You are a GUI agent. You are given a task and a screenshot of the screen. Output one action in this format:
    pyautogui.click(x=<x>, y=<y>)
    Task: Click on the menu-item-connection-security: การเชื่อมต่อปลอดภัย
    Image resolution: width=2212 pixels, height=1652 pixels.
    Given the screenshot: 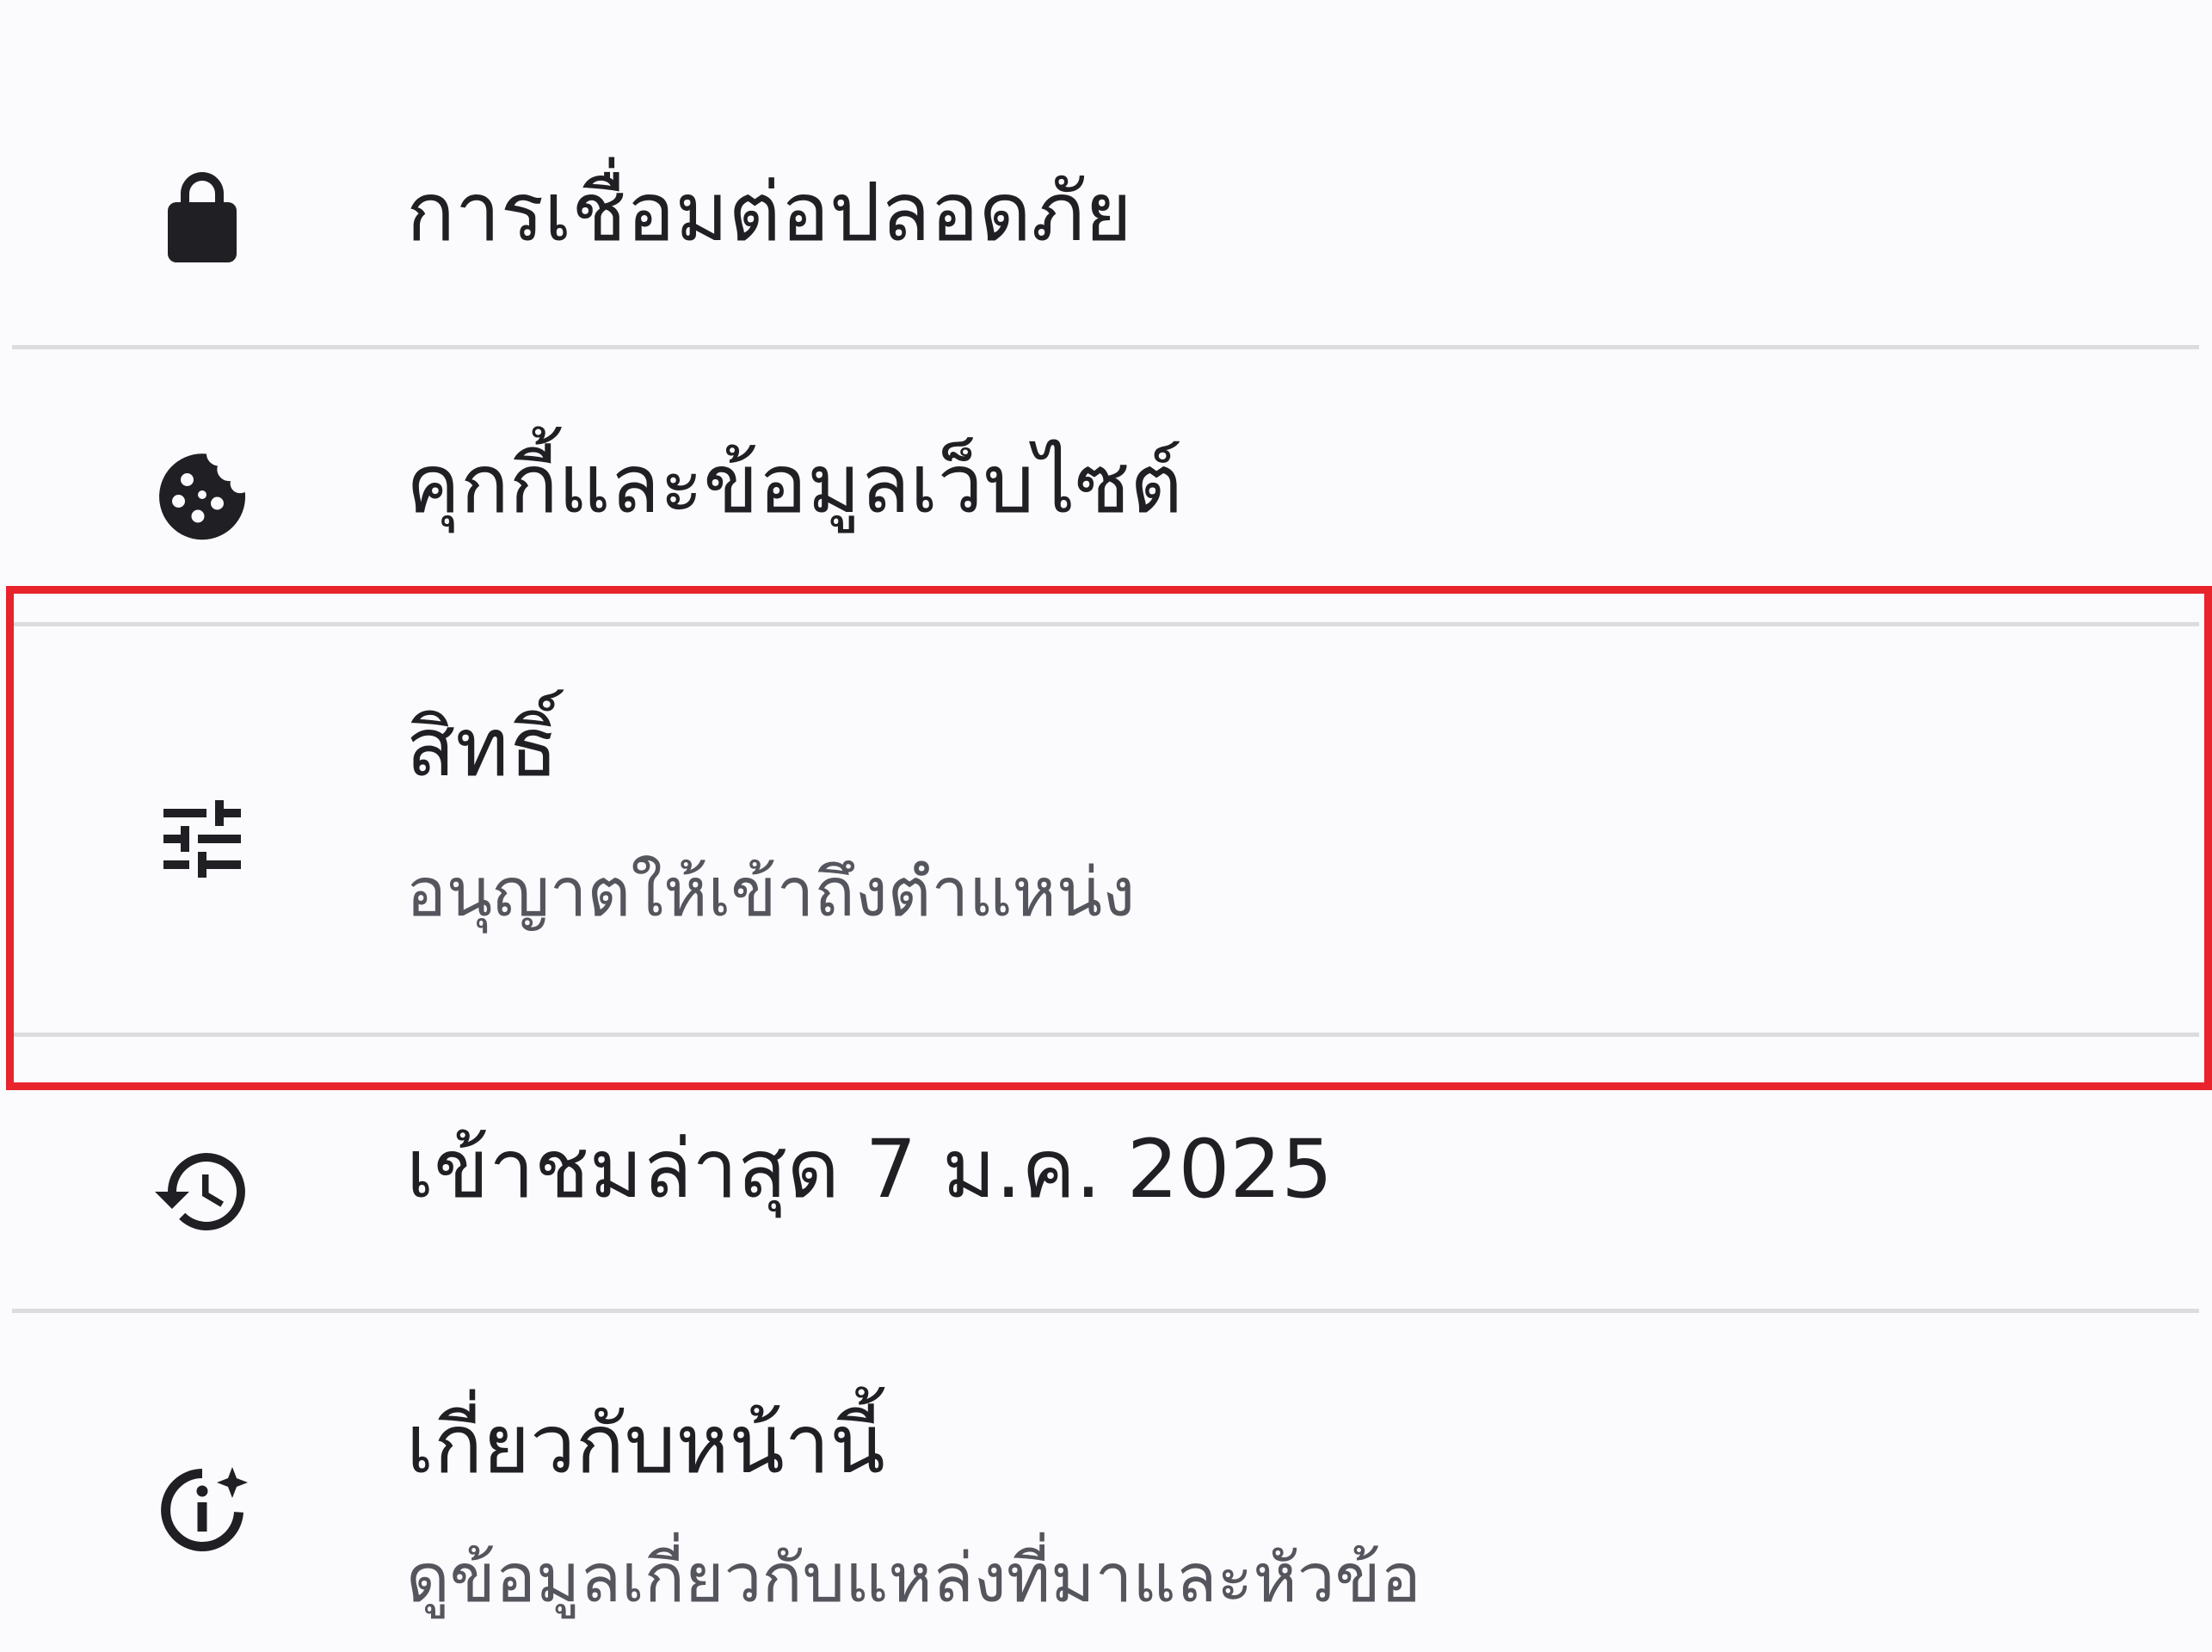 What is the action you would take?
    pyautogui.click(x=1106, y=223)
    